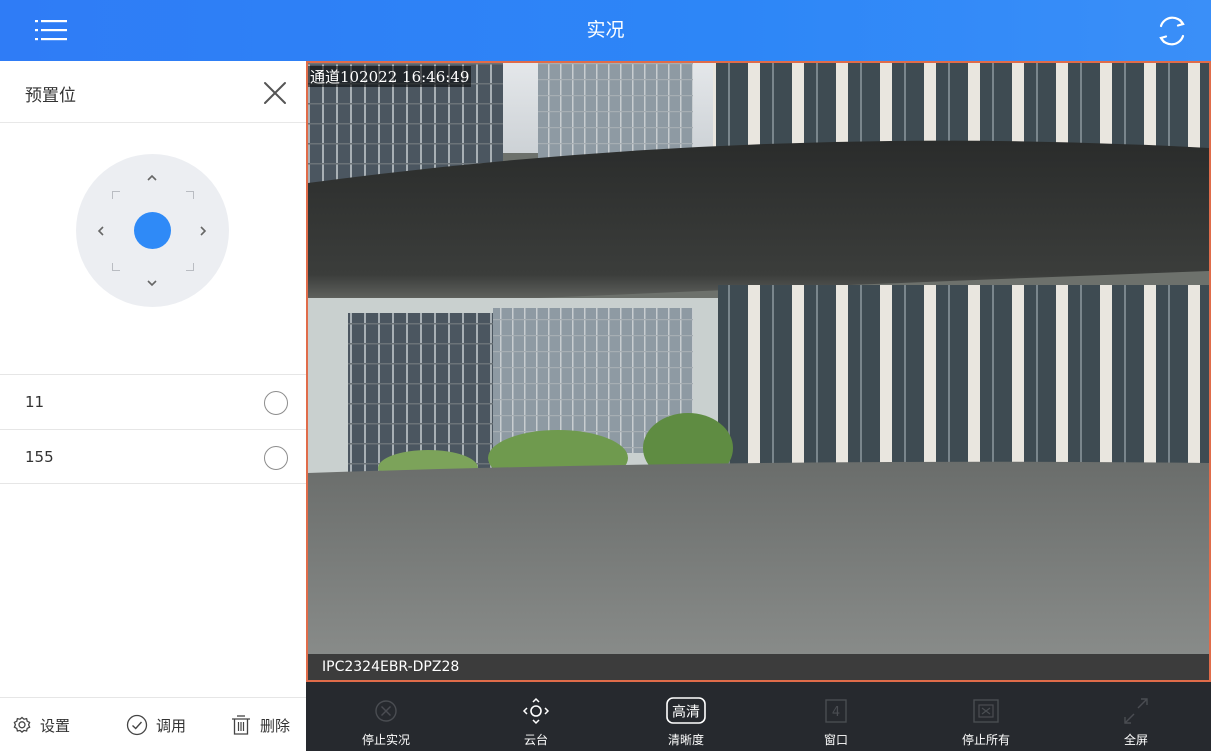 The image size is (1211, 751). I want to click on svg-text: 4, so click(836, 712).